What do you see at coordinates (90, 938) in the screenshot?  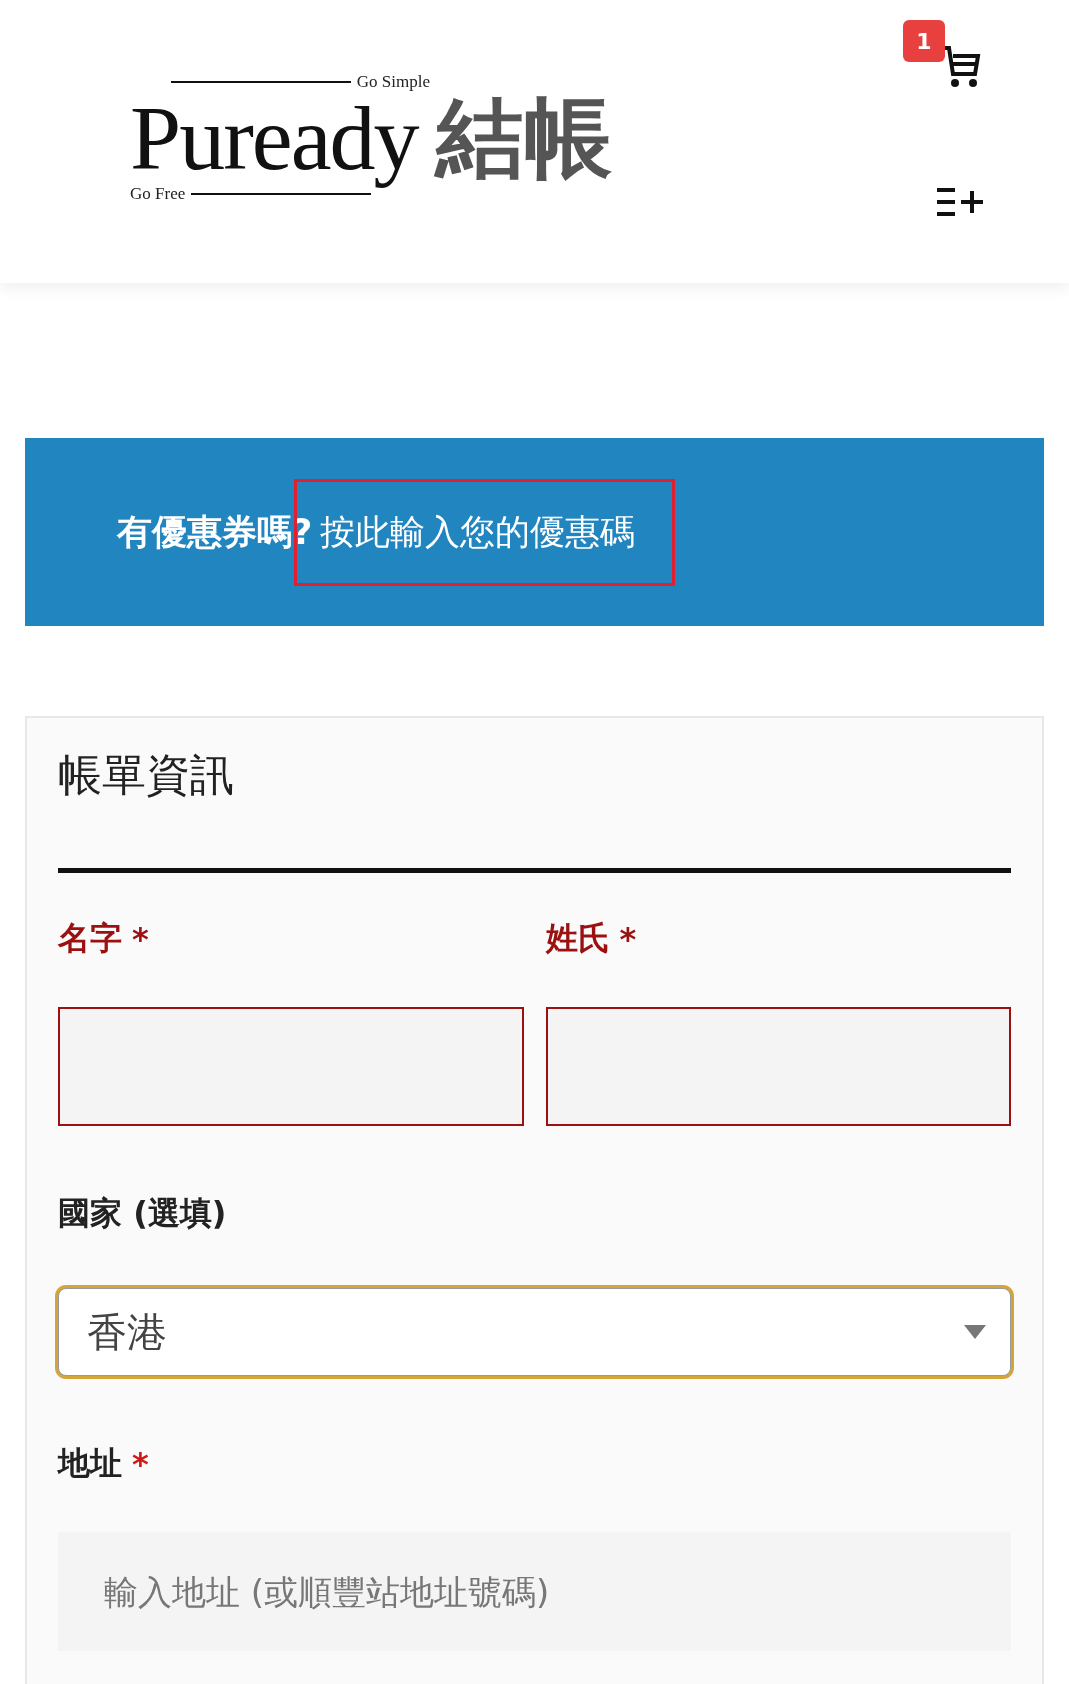 I see `field-label: 名字` at bounding box center [90, 938].